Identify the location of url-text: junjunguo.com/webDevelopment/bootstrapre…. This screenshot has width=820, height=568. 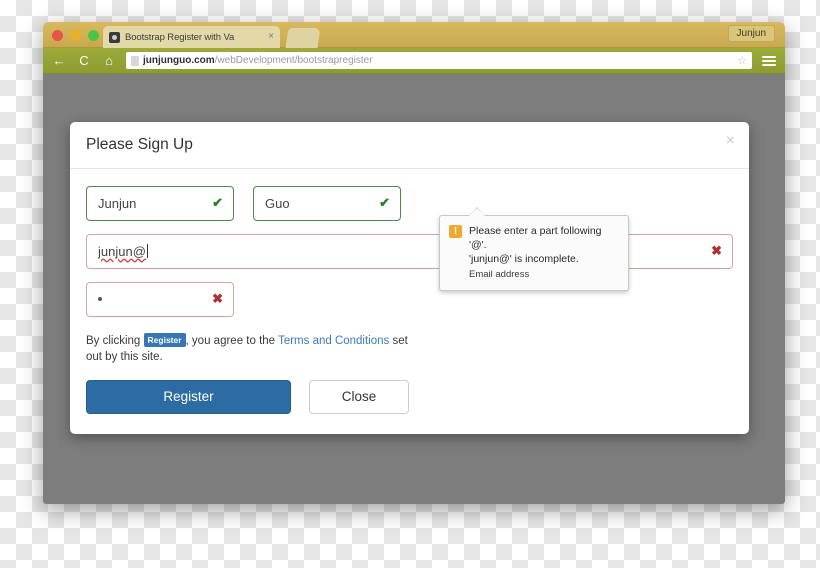
(258, 60).